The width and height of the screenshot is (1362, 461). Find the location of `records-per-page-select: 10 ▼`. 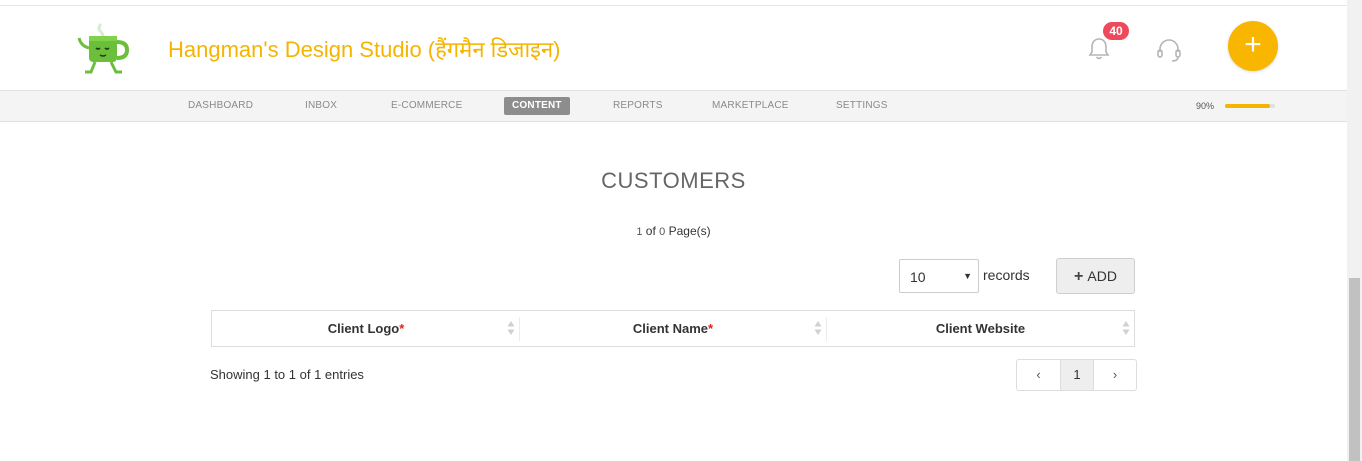

records-per-page-select: 10 ▼ is located at coordinates (939, 276).